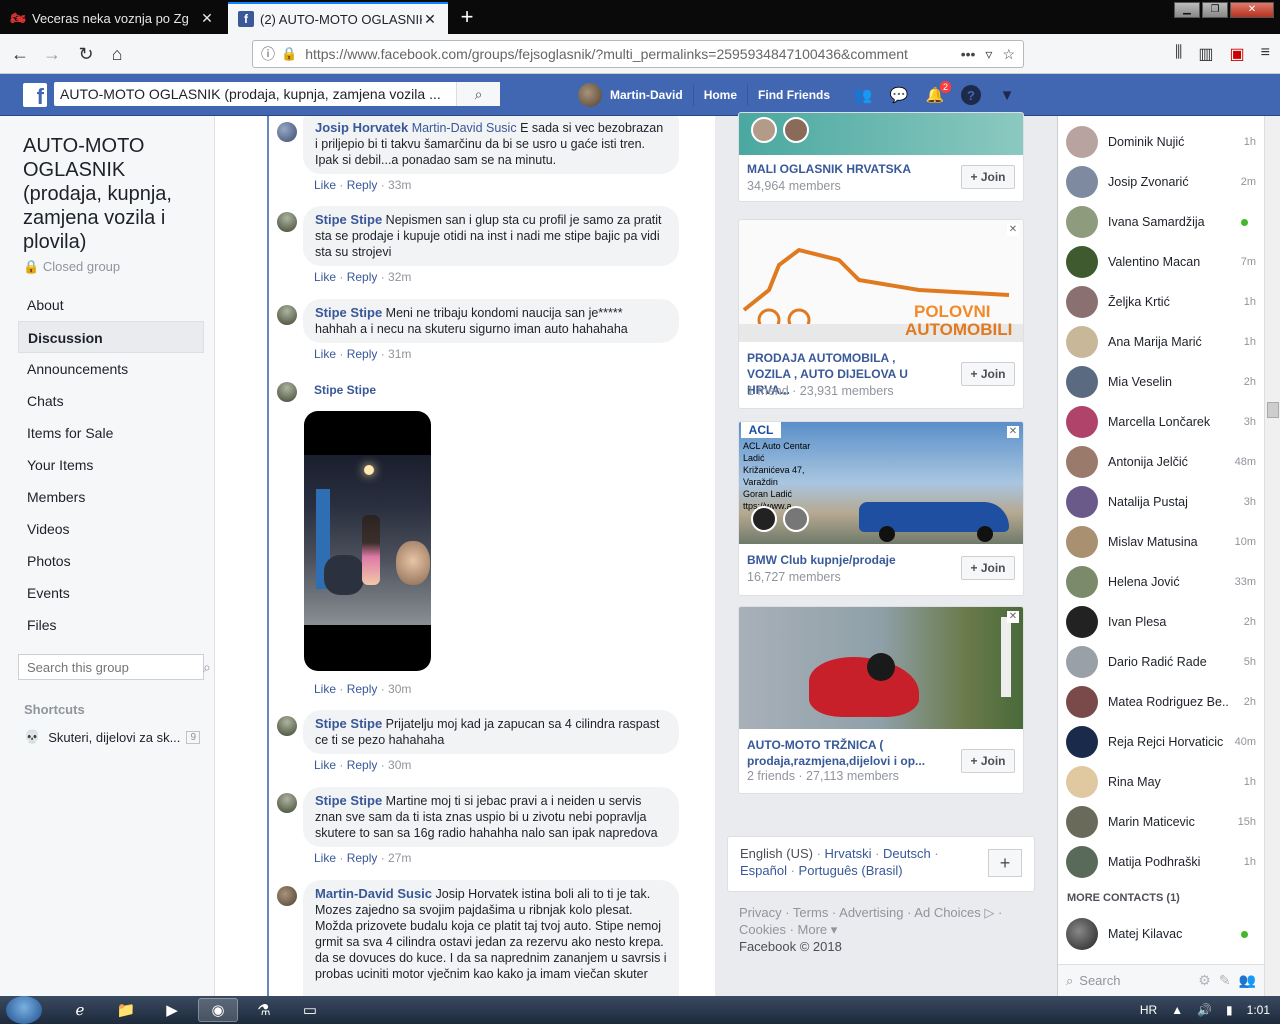  I want to click on notifications-icon: 🔔 2, so click(938, 93).